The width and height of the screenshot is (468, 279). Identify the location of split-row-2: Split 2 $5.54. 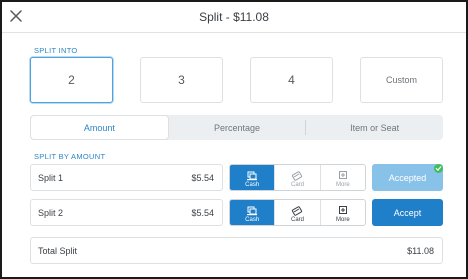
(126, 212).